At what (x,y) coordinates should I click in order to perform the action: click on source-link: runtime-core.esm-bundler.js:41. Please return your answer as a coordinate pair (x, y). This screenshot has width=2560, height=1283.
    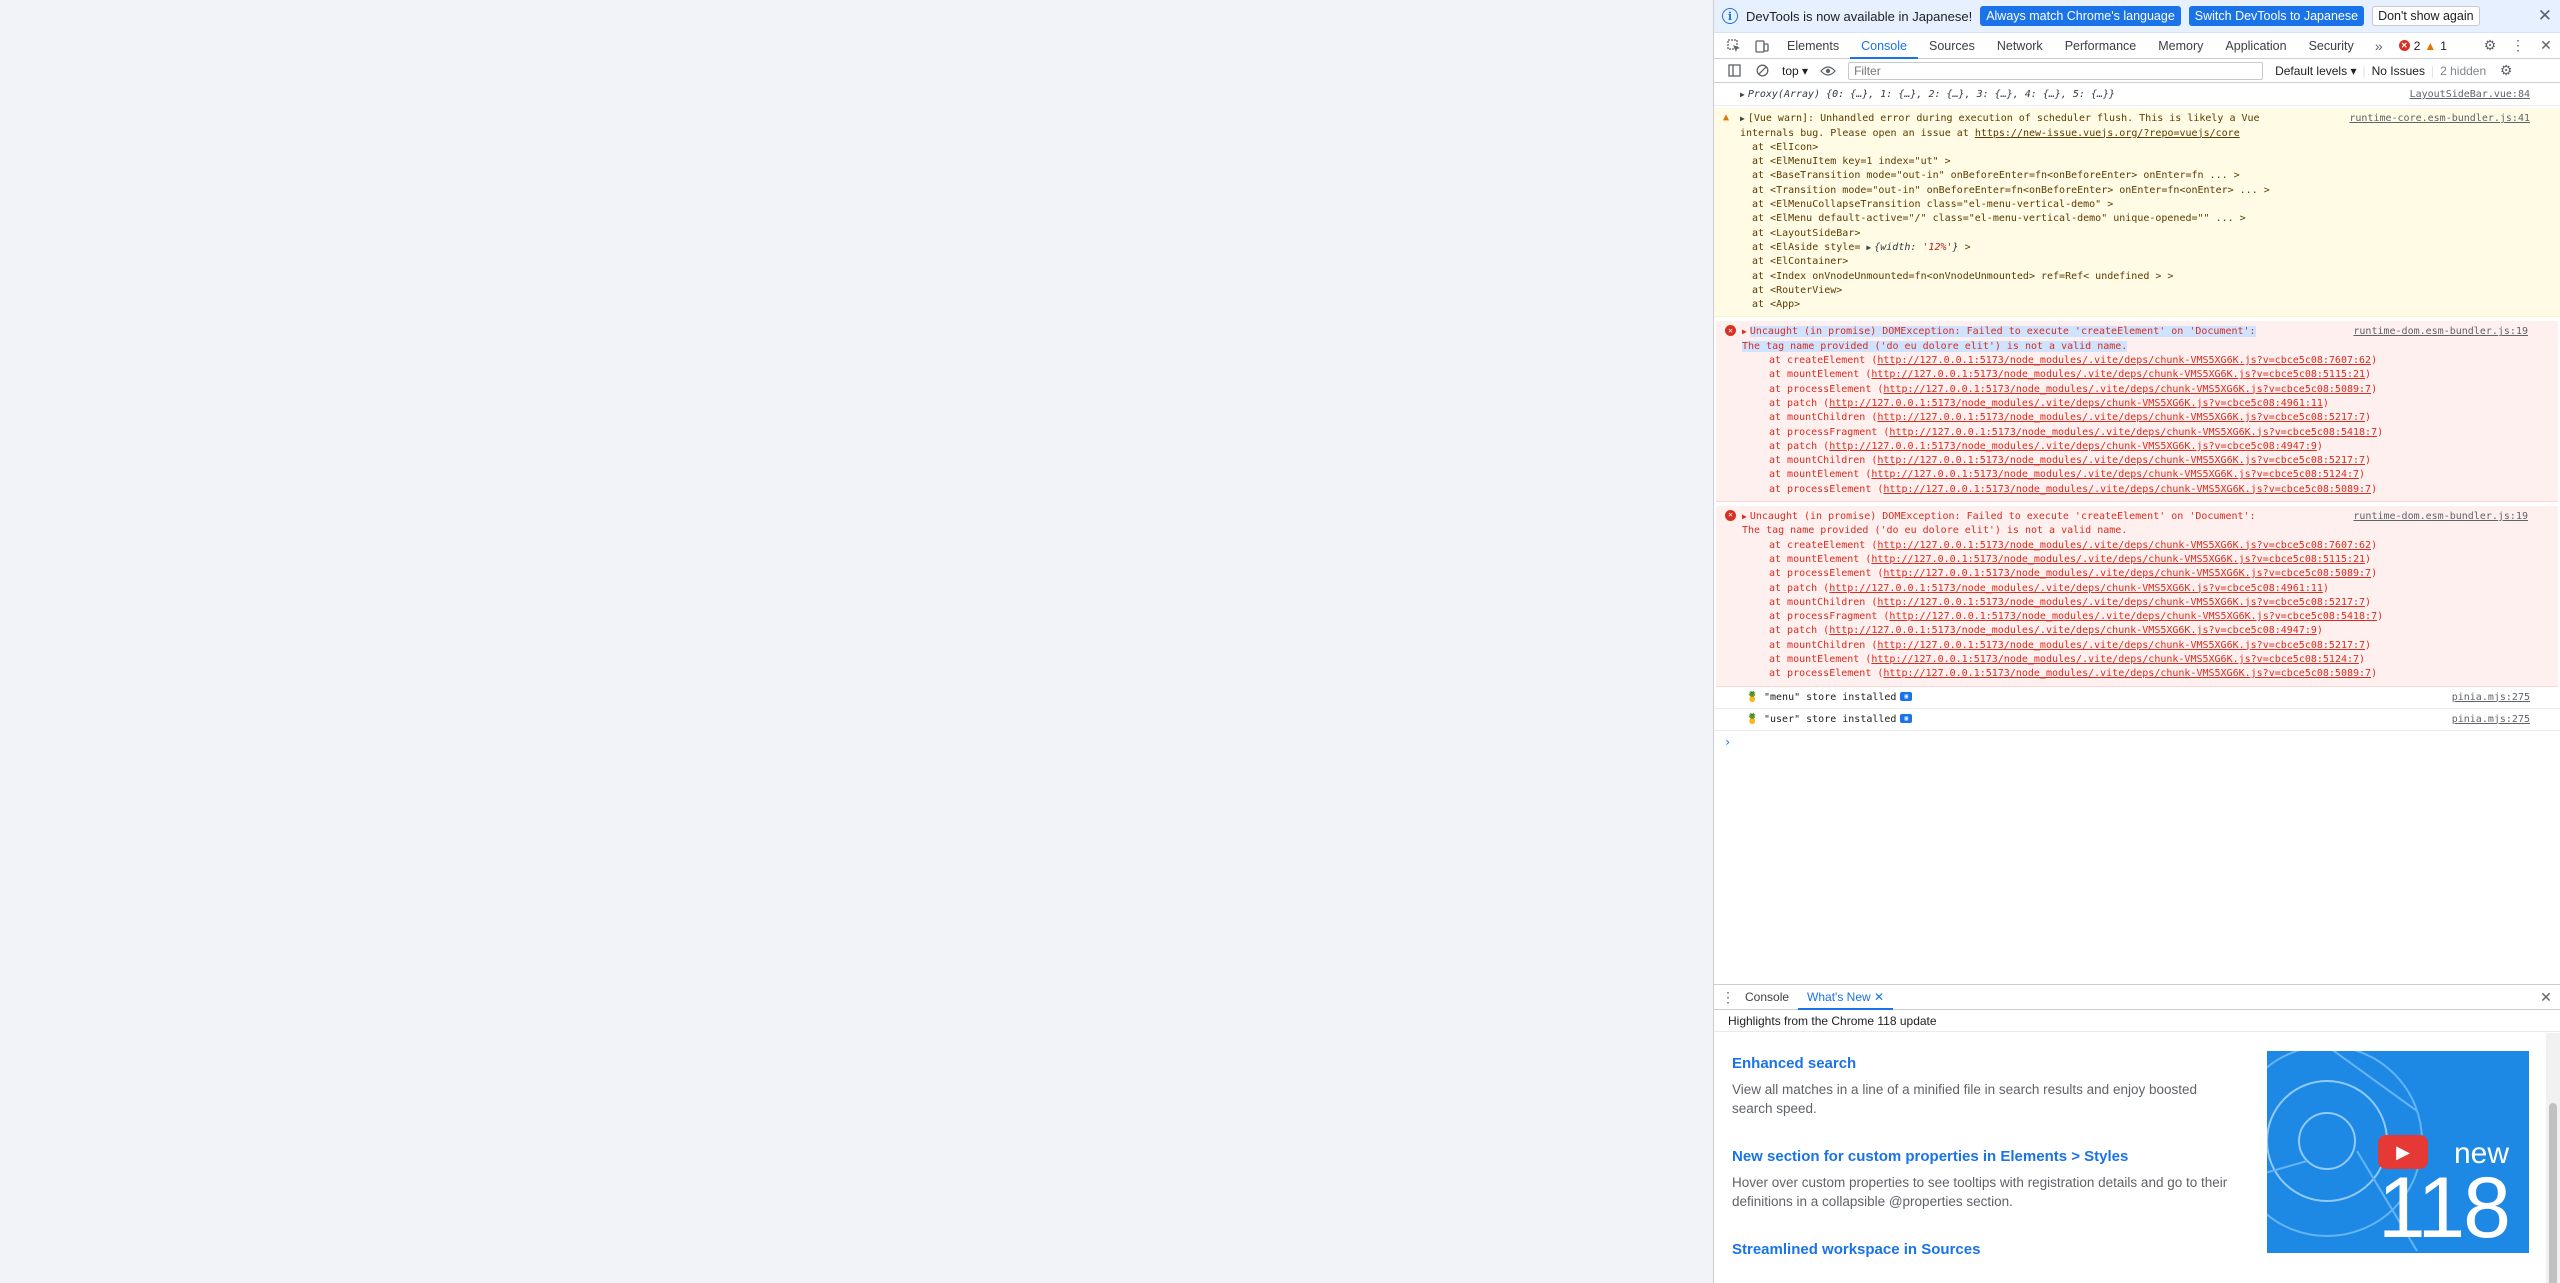
    Looking at the image, I should click on (2439, 119).